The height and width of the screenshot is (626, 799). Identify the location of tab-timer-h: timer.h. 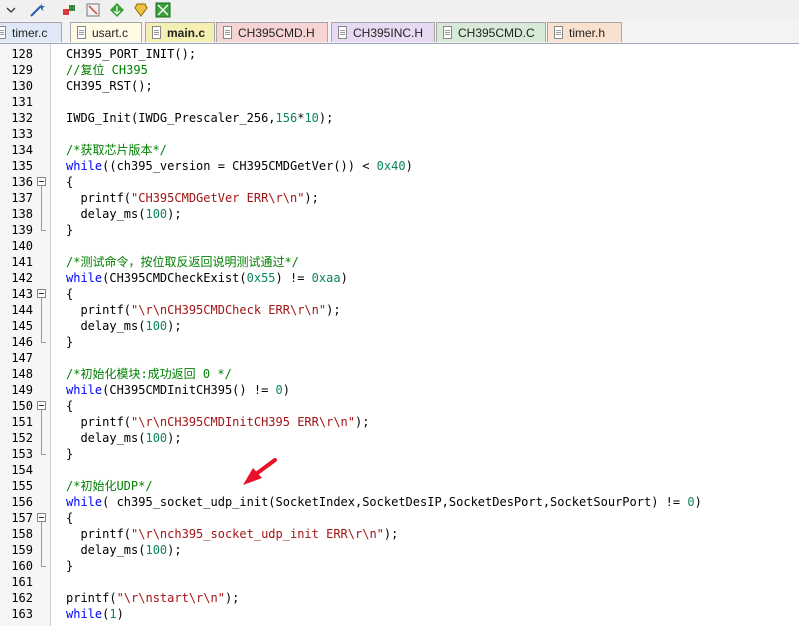
(584, 32).